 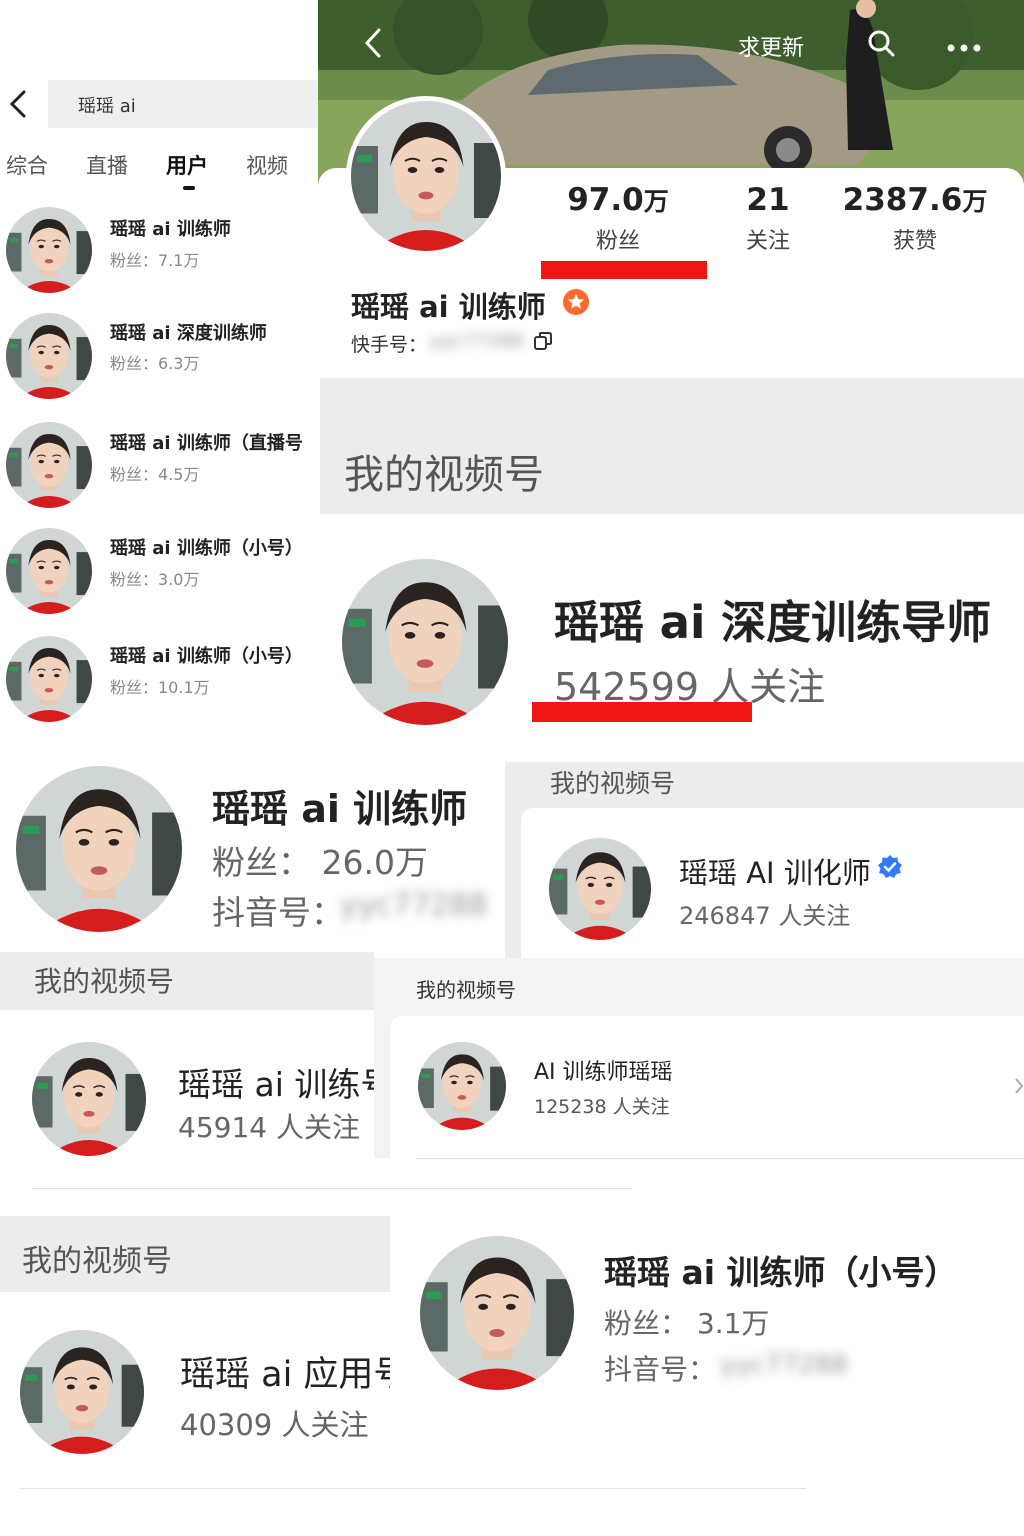 What do you see at coordinates (914, 241) in the screenshot?
I see `stat-likes-label: 获赞` at bounding box center [914, 241].